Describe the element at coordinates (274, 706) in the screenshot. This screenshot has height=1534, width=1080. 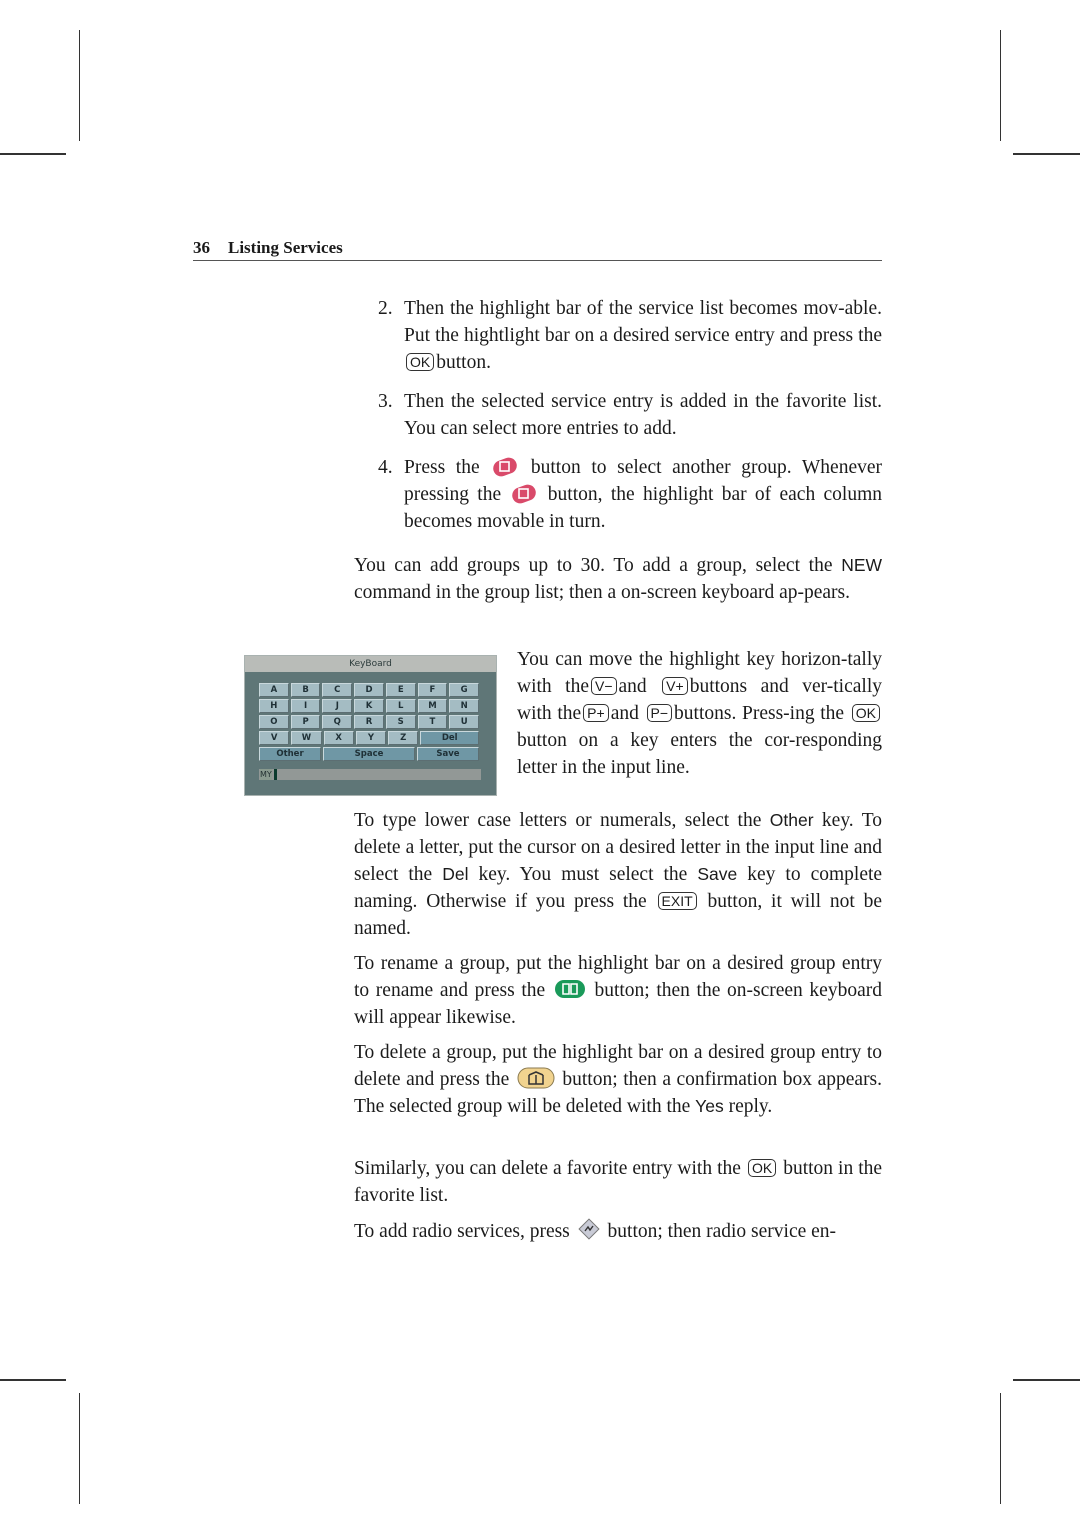
I see `key: H` at that location.